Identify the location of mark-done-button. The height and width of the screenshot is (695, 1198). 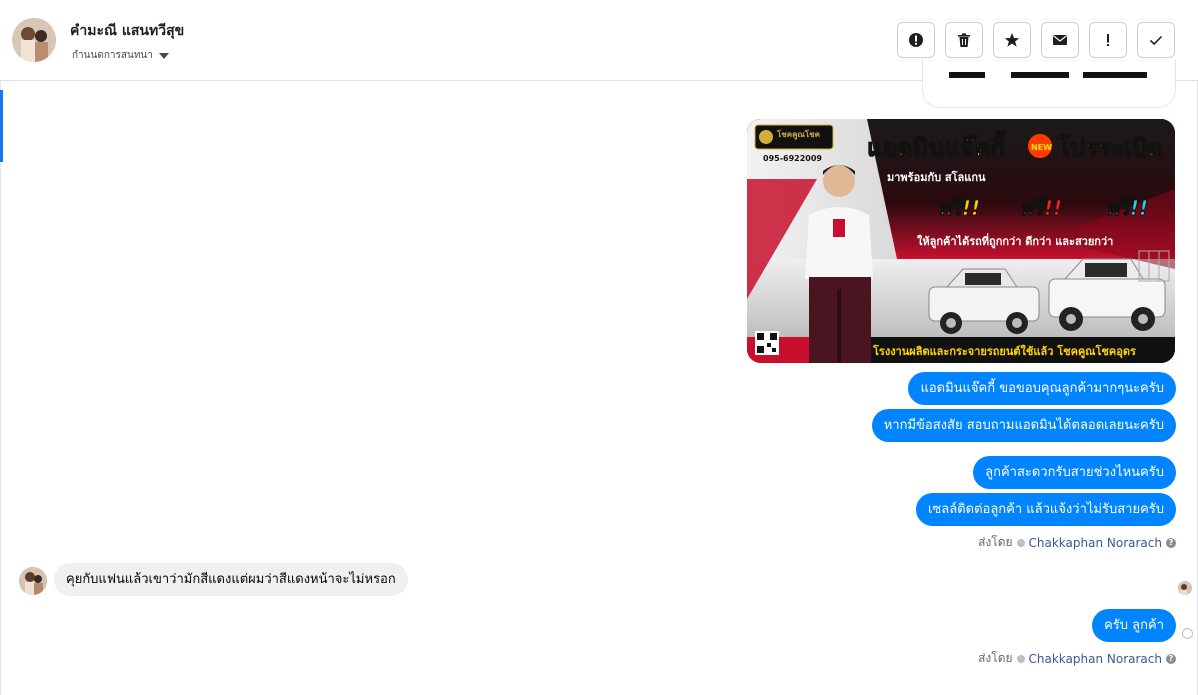
(1156, 40).